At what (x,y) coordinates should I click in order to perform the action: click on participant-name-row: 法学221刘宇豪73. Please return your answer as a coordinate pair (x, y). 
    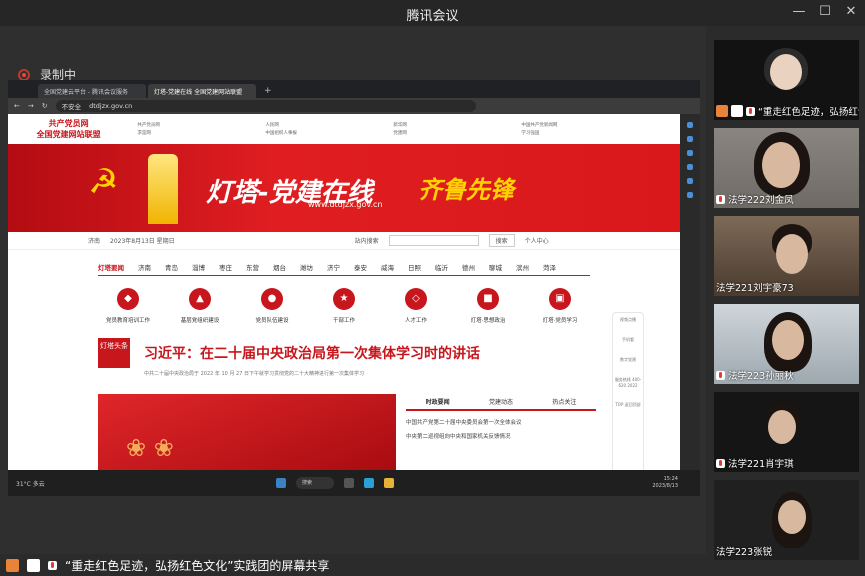
    Looking at the image, I should click on (755, 287).